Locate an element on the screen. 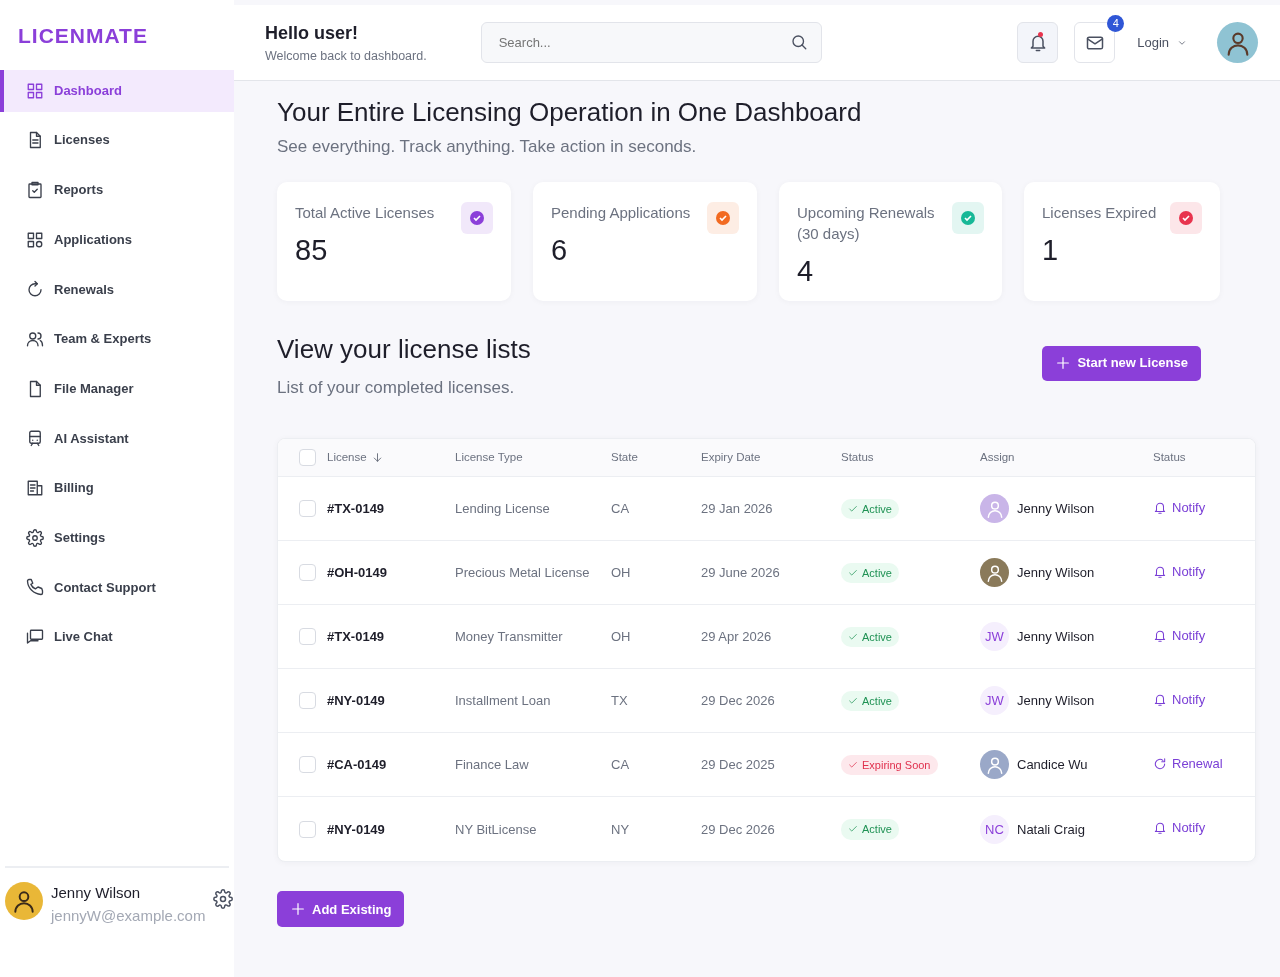  select-all-checkbox is located at coordinates (307, 458).